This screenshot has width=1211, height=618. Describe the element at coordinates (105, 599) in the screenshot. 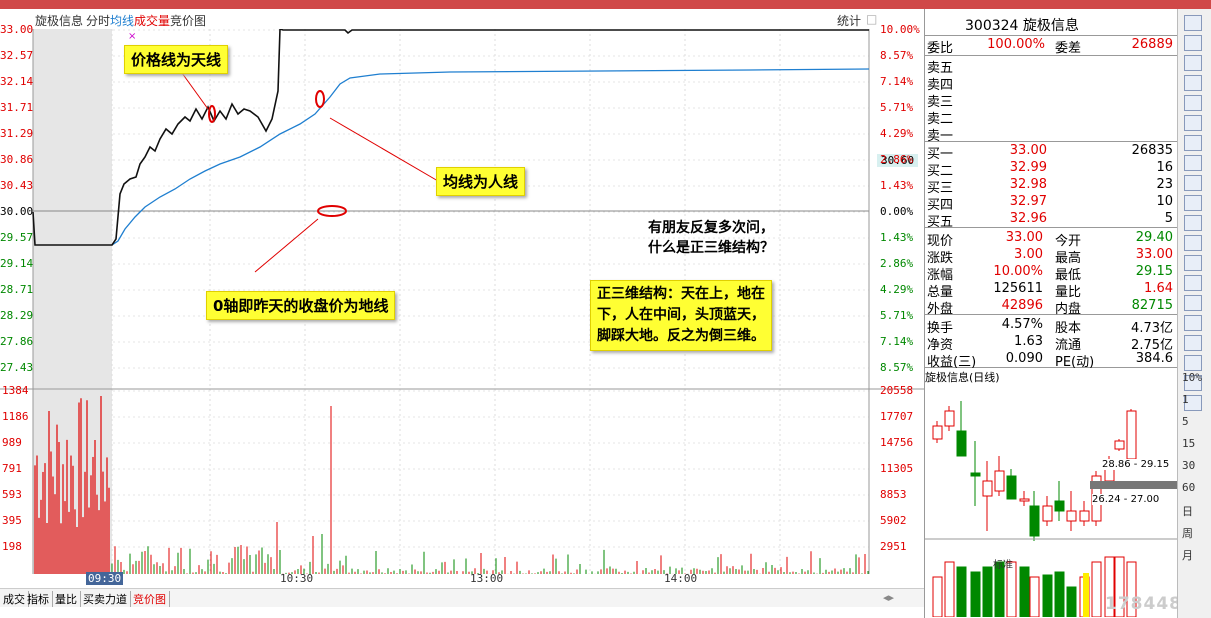

I see `btab-force: 买卖力道` at that location.